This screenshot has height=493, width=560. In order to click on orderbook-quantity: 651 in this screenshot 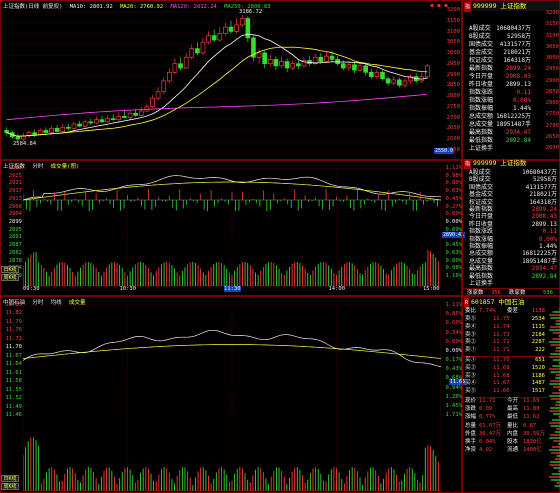, I will do `click(540, 360)`.